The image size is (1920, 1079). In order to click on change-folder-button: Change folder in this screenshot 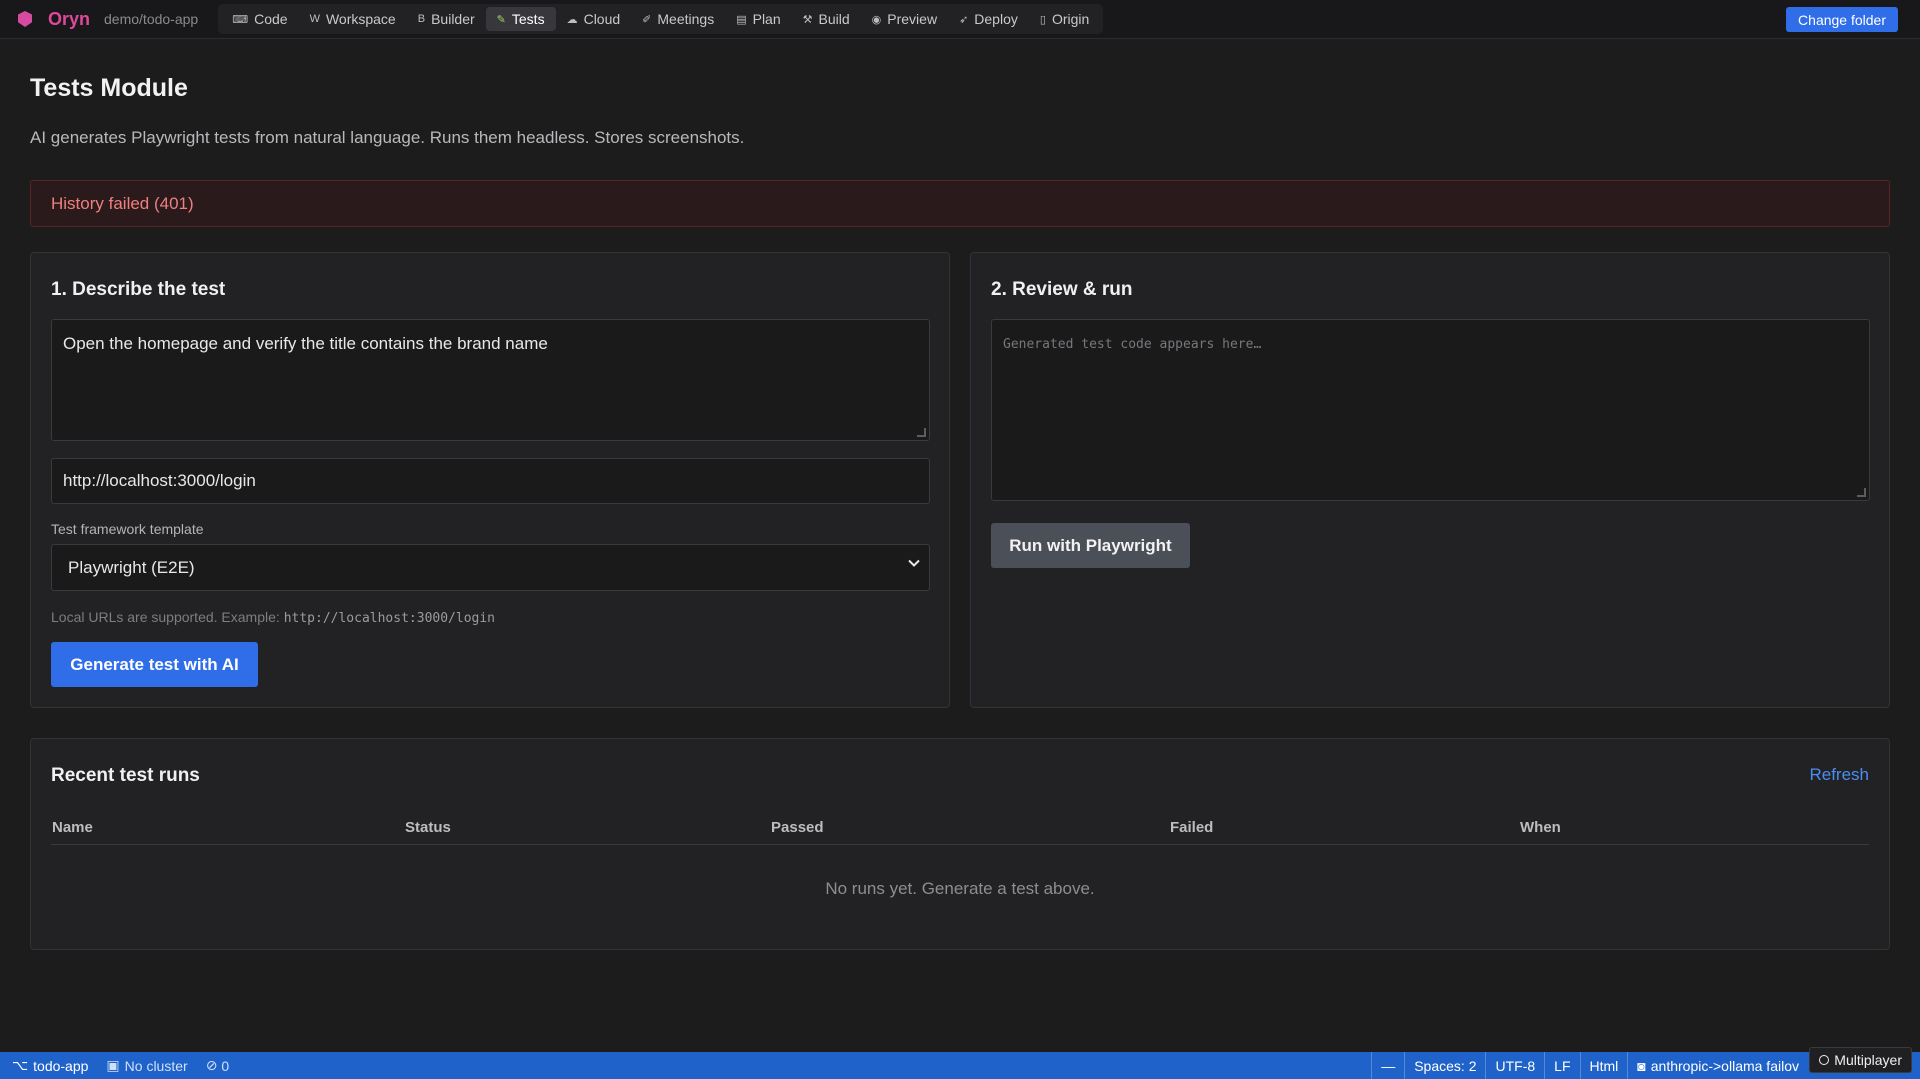, I will do `click(1842, 19)`.